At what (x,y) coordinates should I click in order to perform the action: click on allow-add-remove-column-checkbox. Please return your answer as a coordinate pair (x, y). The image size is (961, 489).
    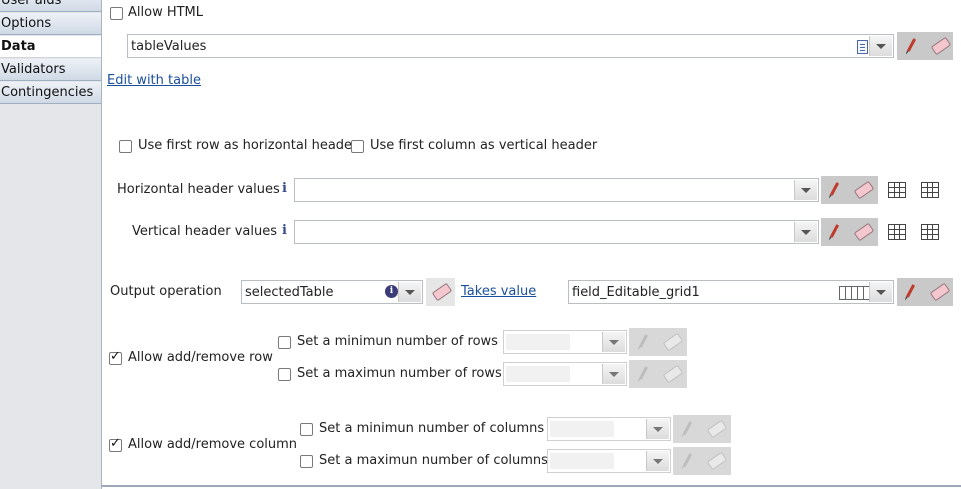
    Looking at the image, I should click on (115, 444).